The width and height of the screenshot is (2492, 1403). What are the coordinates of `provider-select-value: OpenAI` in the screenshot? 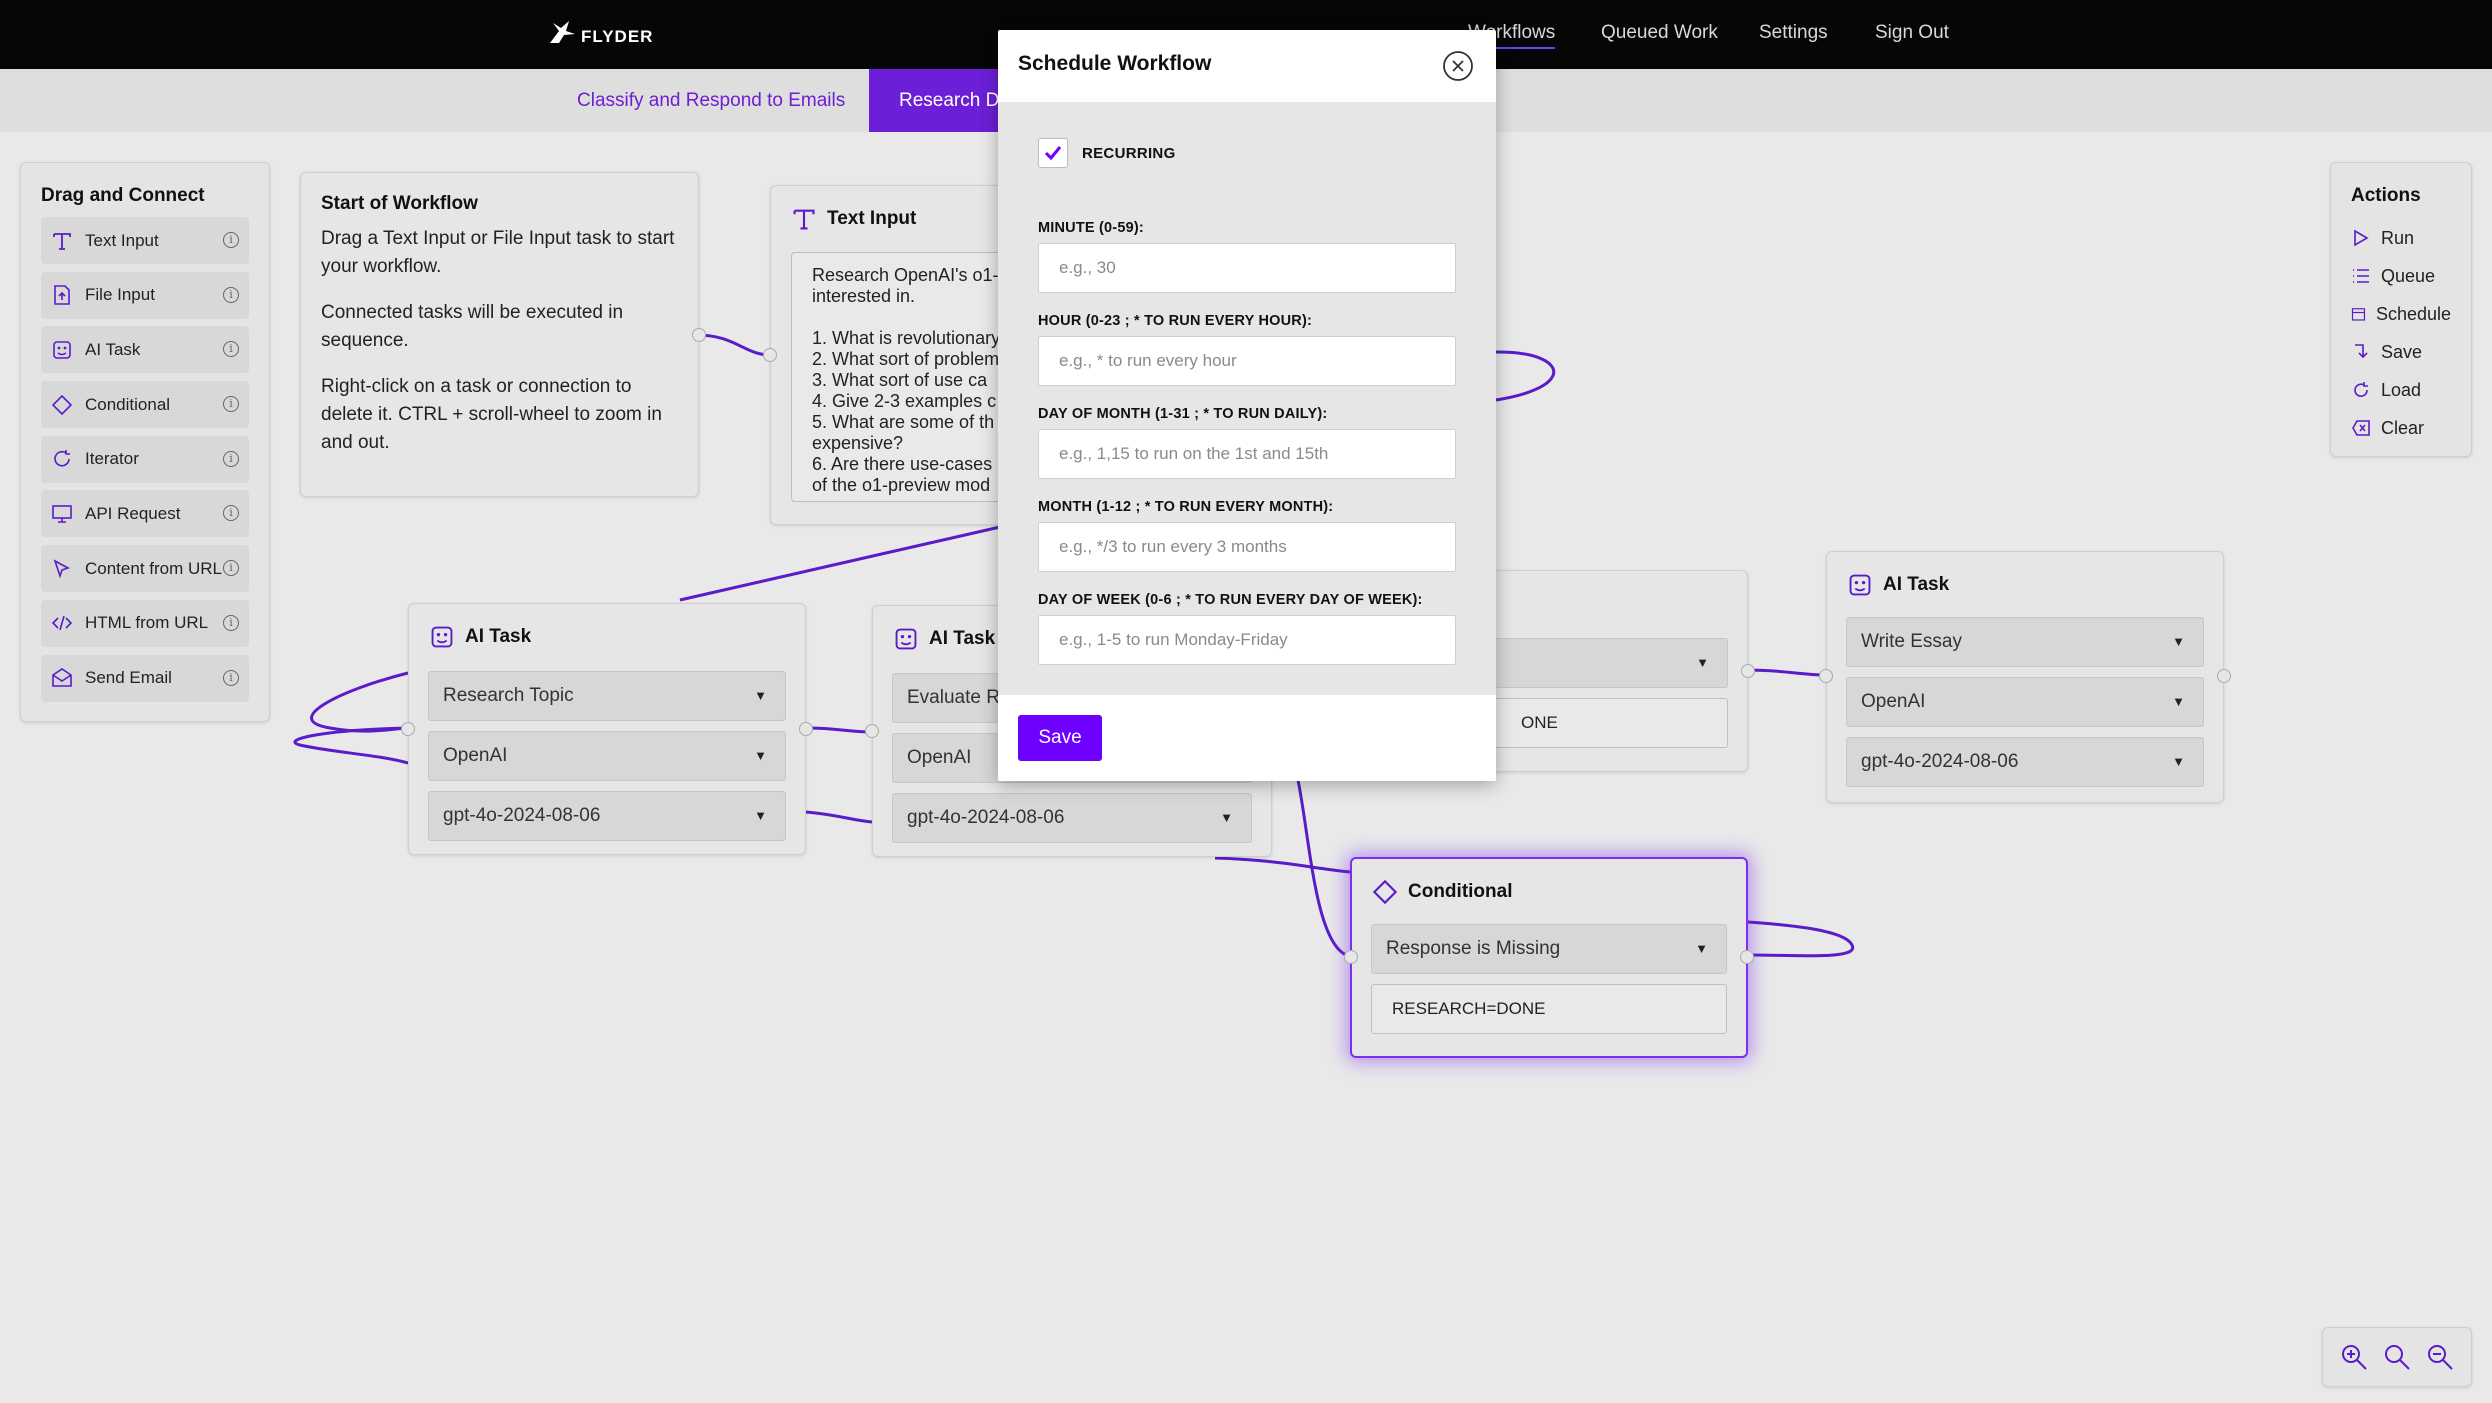 It's located at (1893, 701).